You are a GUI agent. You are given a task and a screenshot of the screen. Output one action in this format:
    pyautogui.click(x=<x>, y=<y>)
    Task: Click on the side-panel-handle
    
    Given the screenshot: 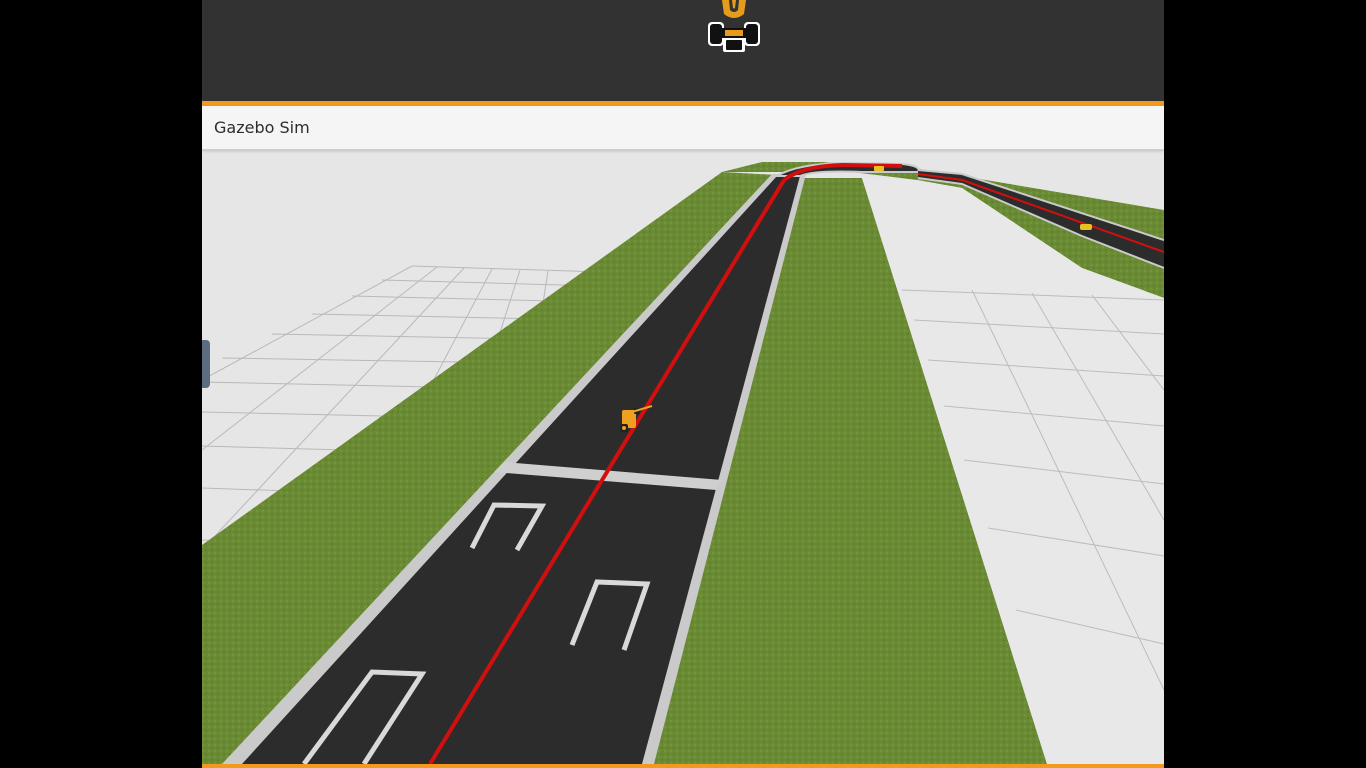 What is the action you would take?
    pyautogui.click(x=206, y=364)
    